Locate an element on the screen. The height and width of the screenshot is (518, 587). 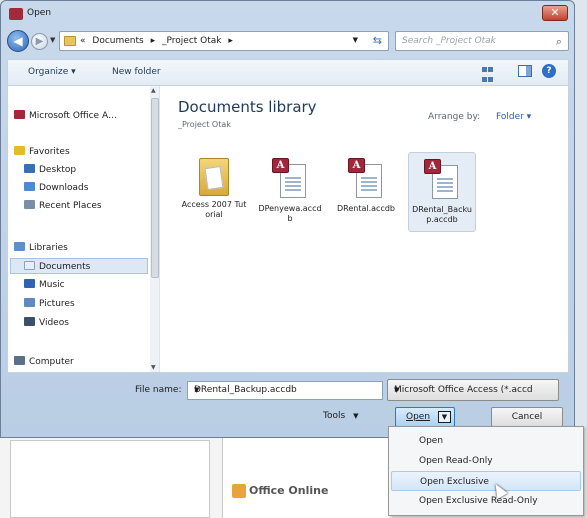
breadcrumb-documents: Documents is located at coordinates (117, 41).